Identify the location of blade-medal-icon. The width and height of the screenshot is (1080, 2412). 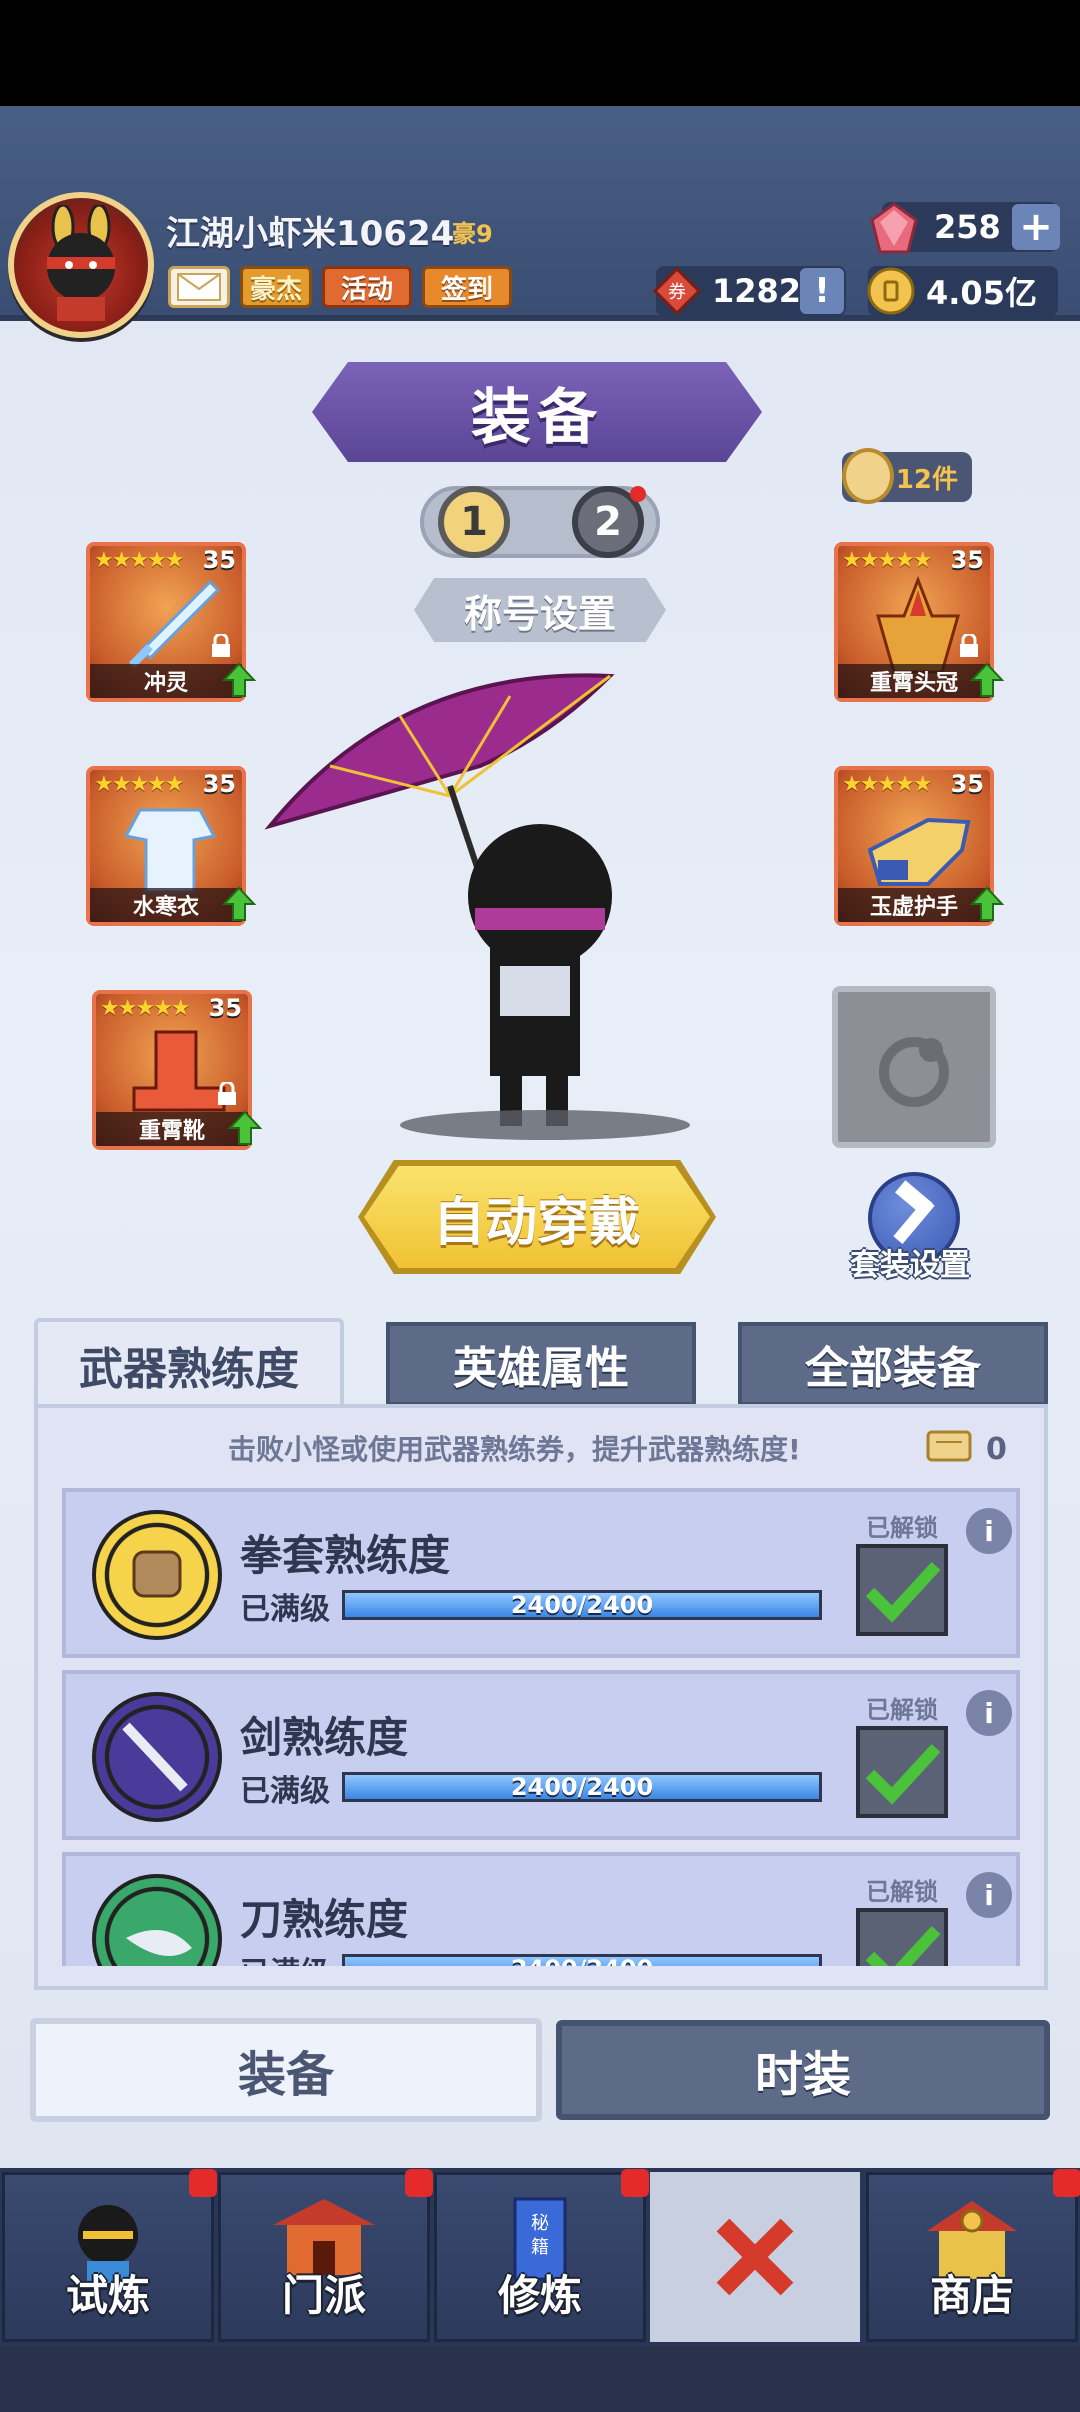
(157, 1920).